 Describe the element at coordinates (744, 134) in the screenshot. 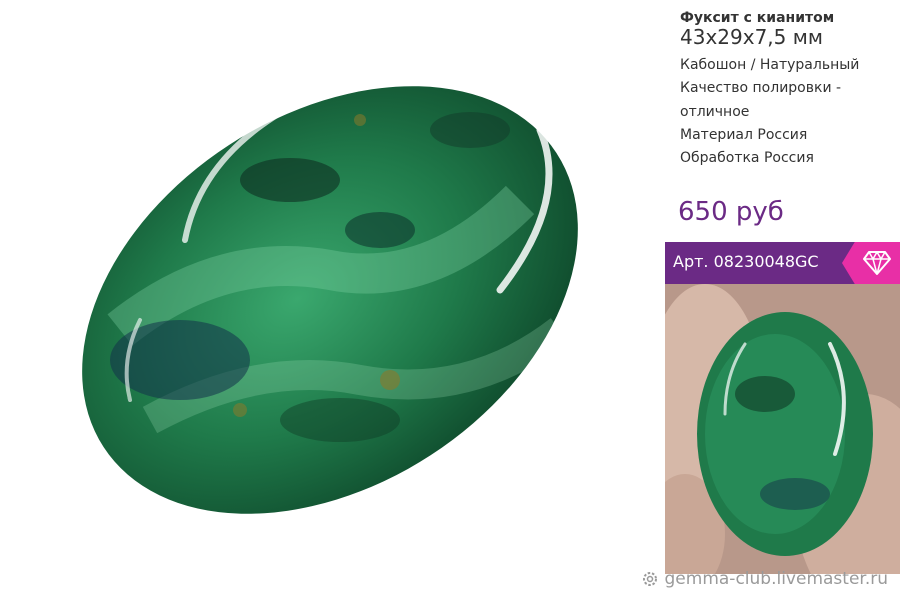

I see `spec-line: Материал Россия` at that location.